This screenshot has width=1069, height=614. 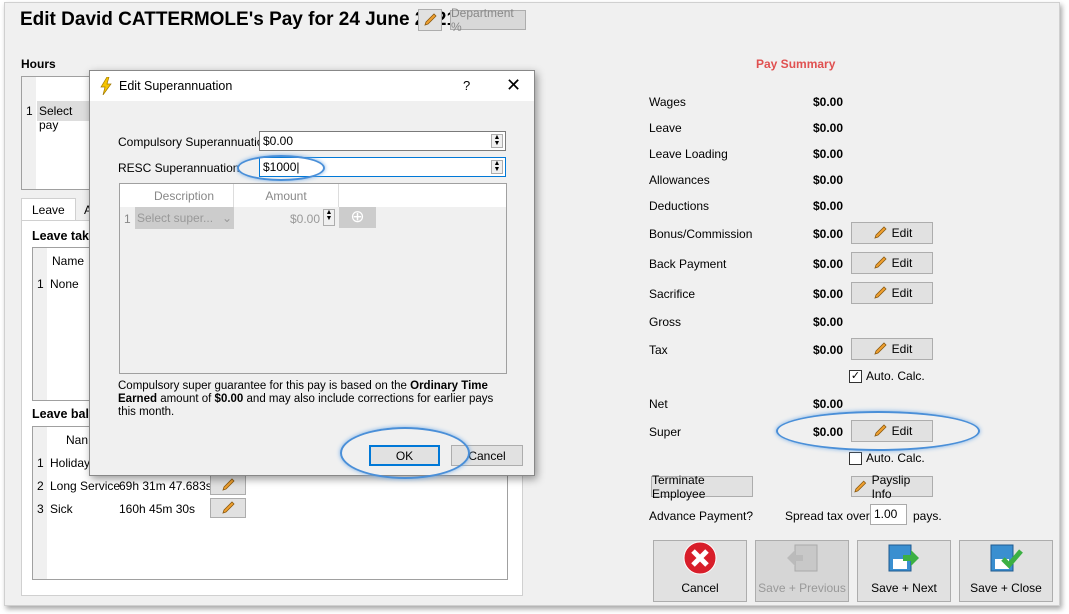 I want to click on amount-value: $0.00, so click(x=305, y=219).